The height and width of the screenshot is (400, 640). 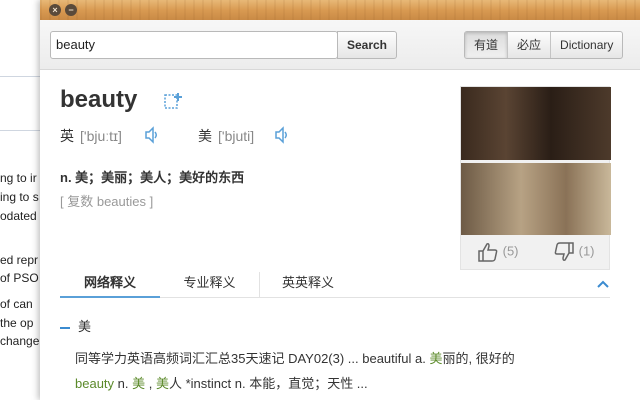 What do you see at coordinates (85, 326) in the screenshot?
I see `sense-label: 美` at bounding box center [85, 326].